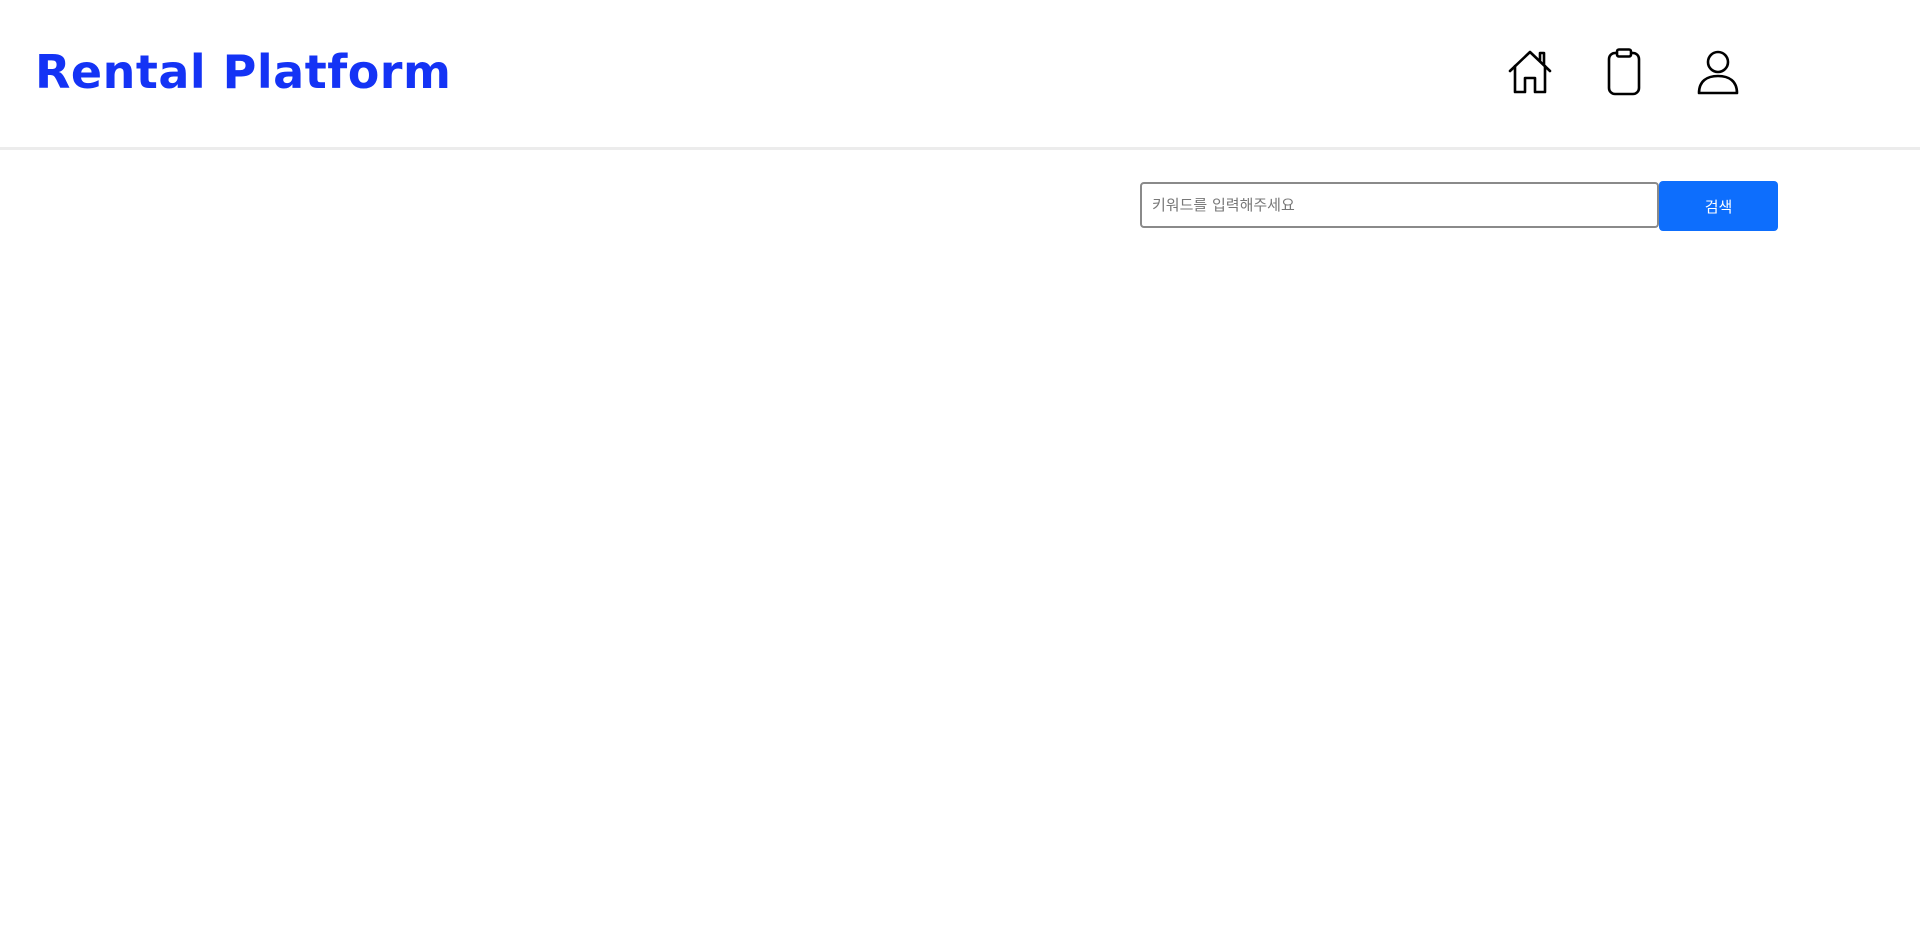  I want to click on nav-profile-button, so click(1718, 72).